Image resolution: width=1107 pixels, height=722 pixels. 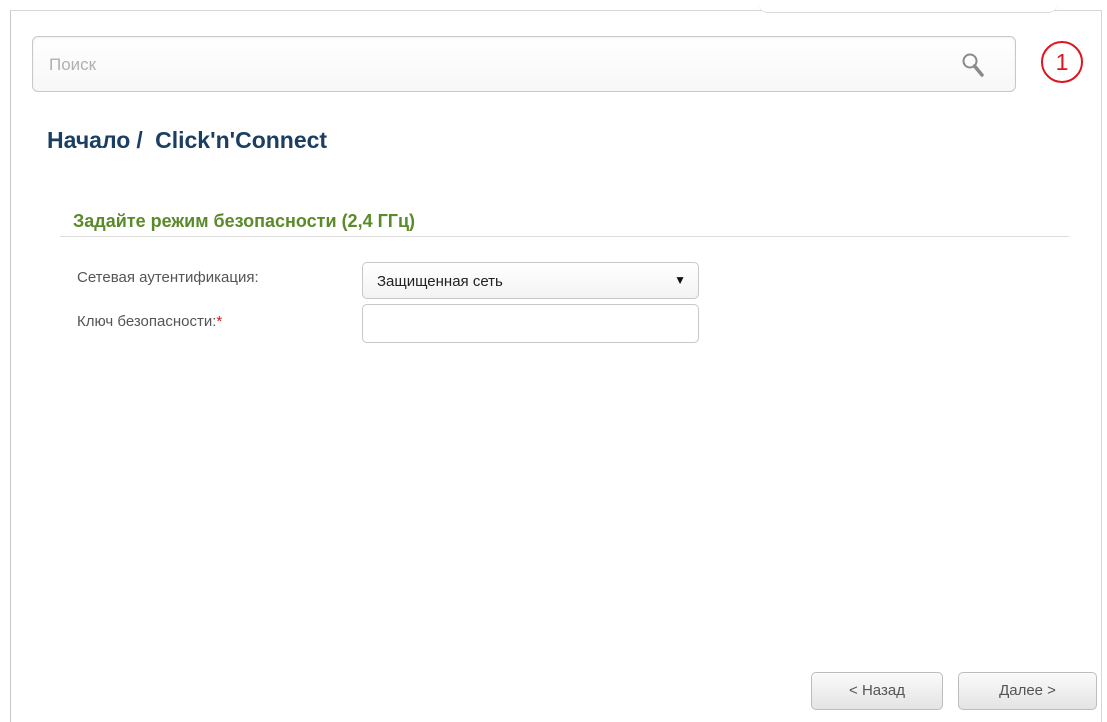 I want to click on search-bar, so click(x=524, y=64).